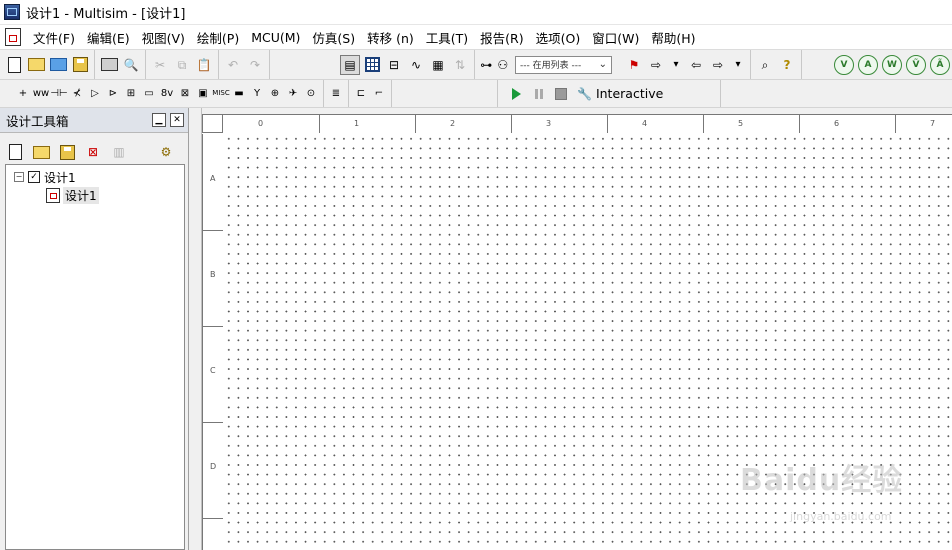 The height and width of the screenshot is (550, 952). Describe the element at coordinates (72, 195) in the screenshot. I see `tree-child-row: 设计1` at that location.